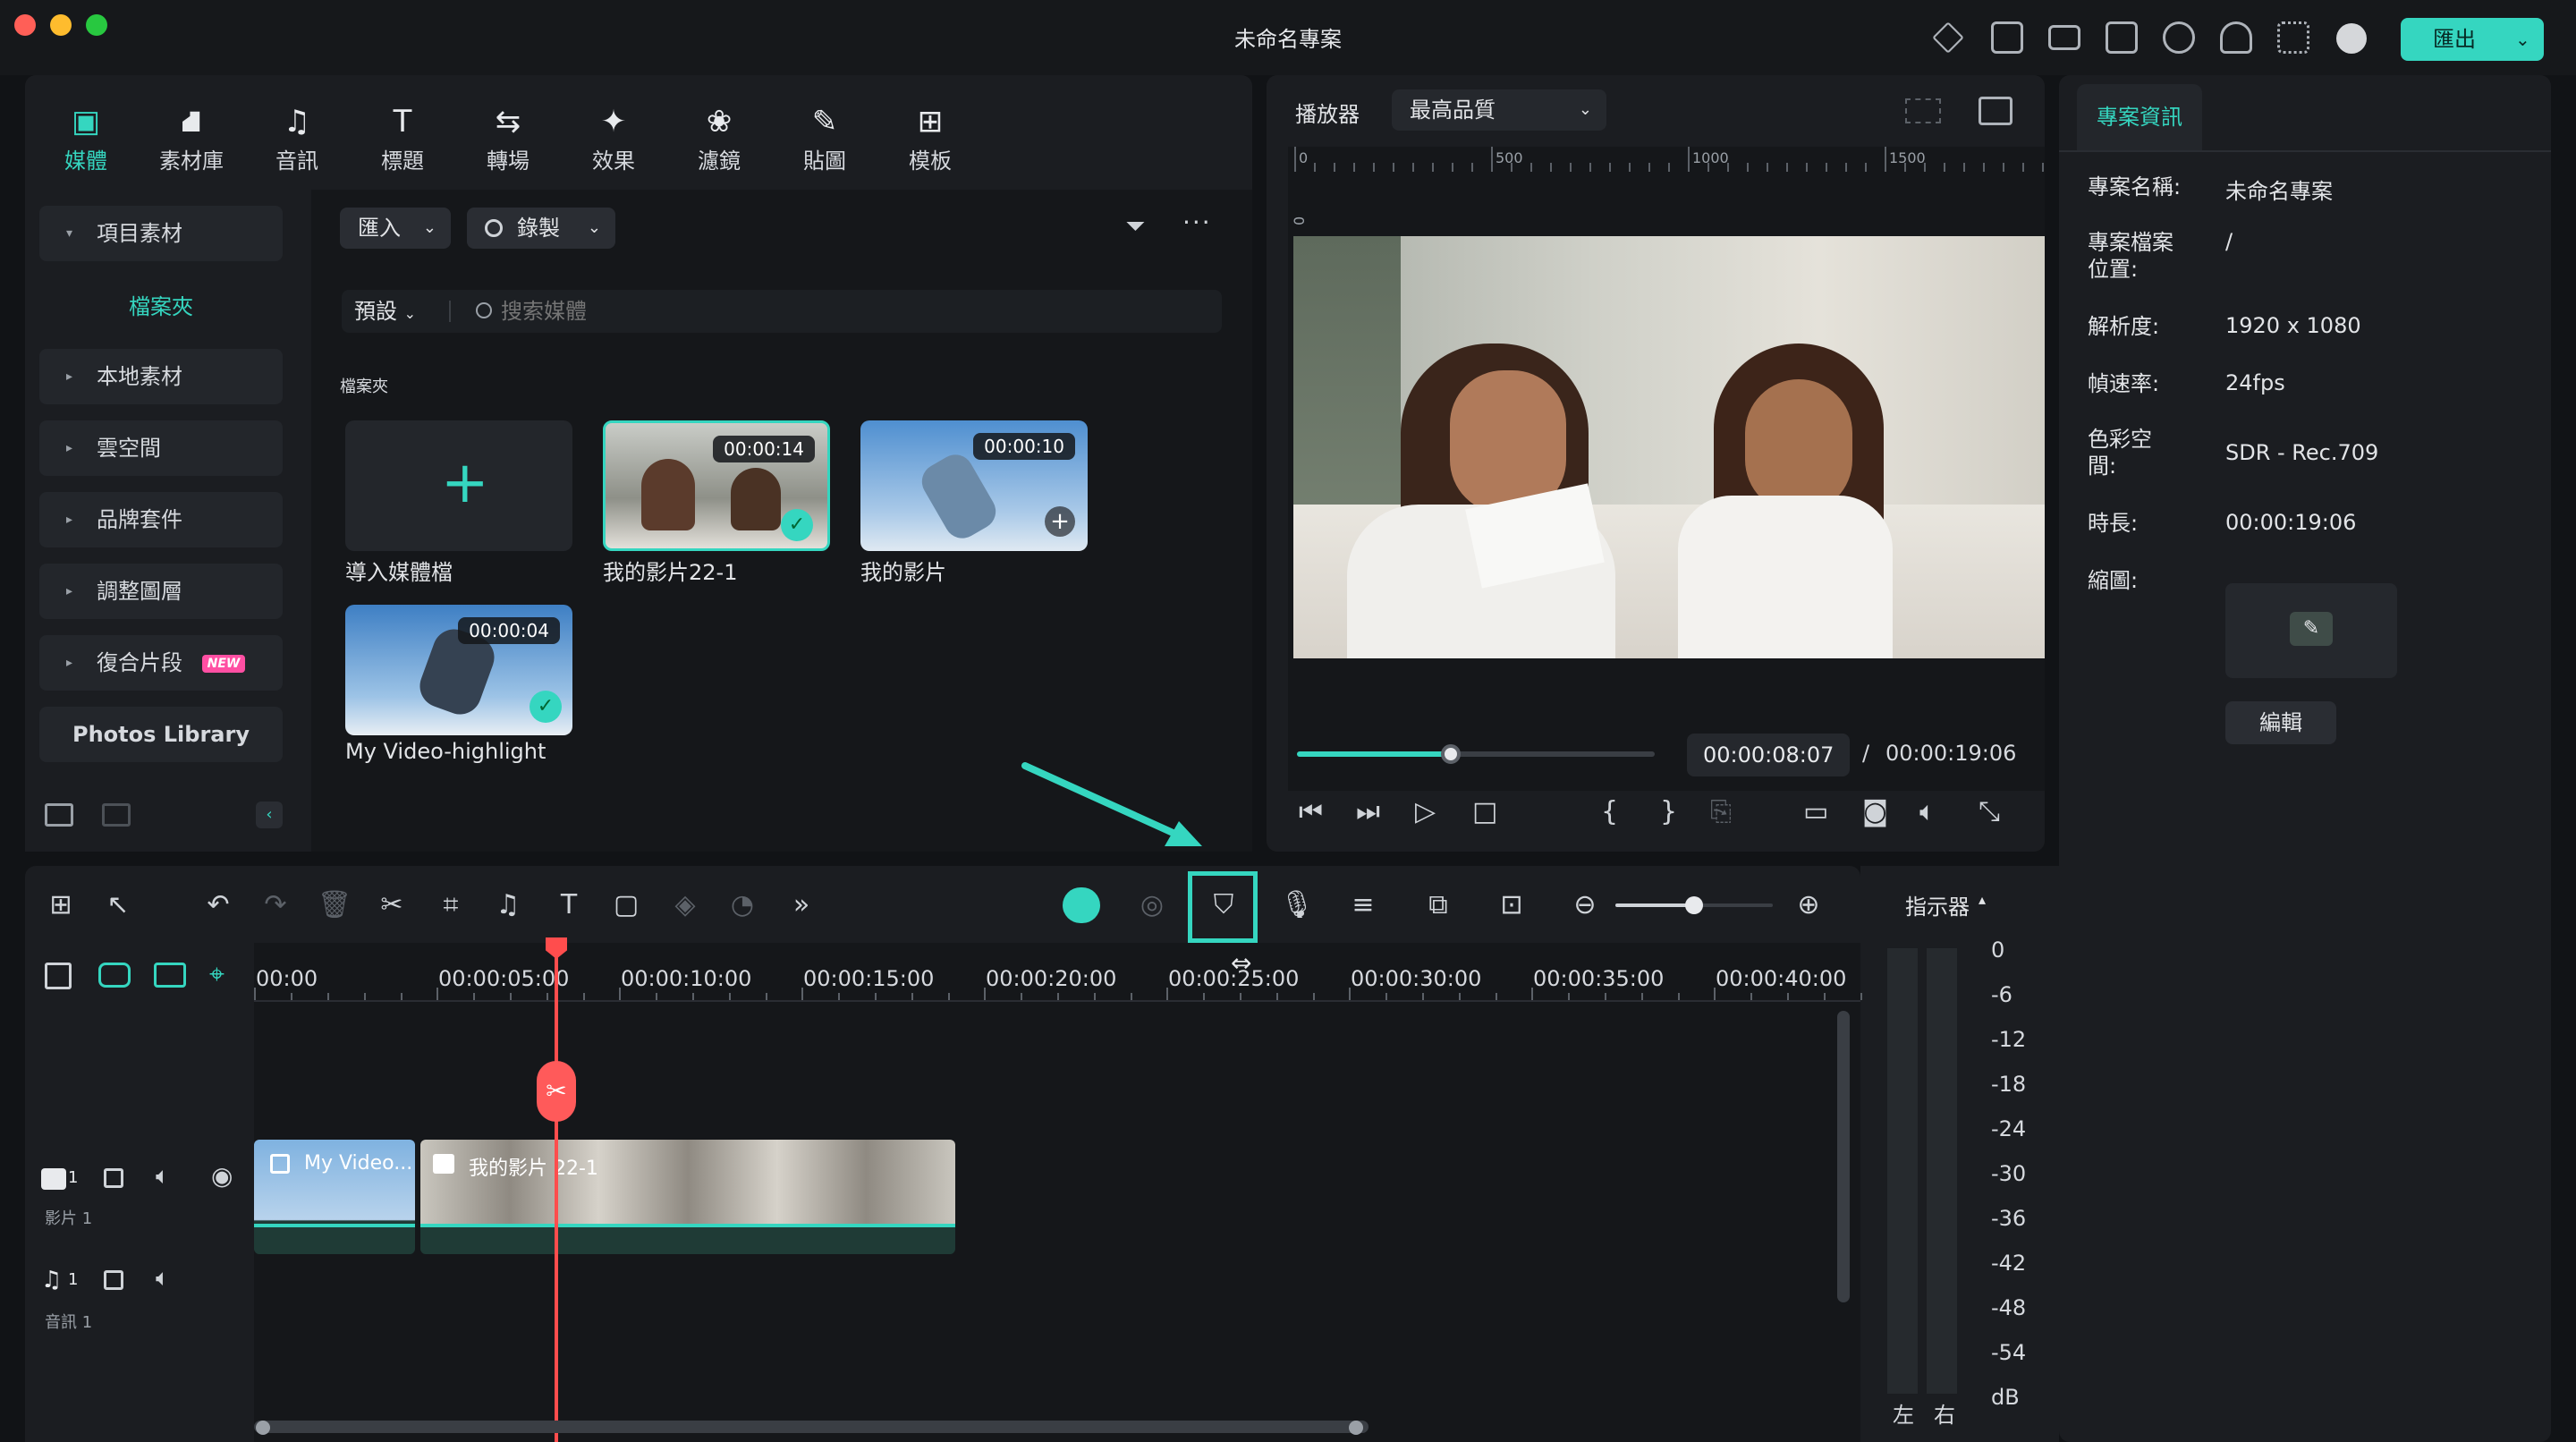 This screenshot has width=2576, height=1442. I want to click on apps-grid-icon, so click(2293, 37).